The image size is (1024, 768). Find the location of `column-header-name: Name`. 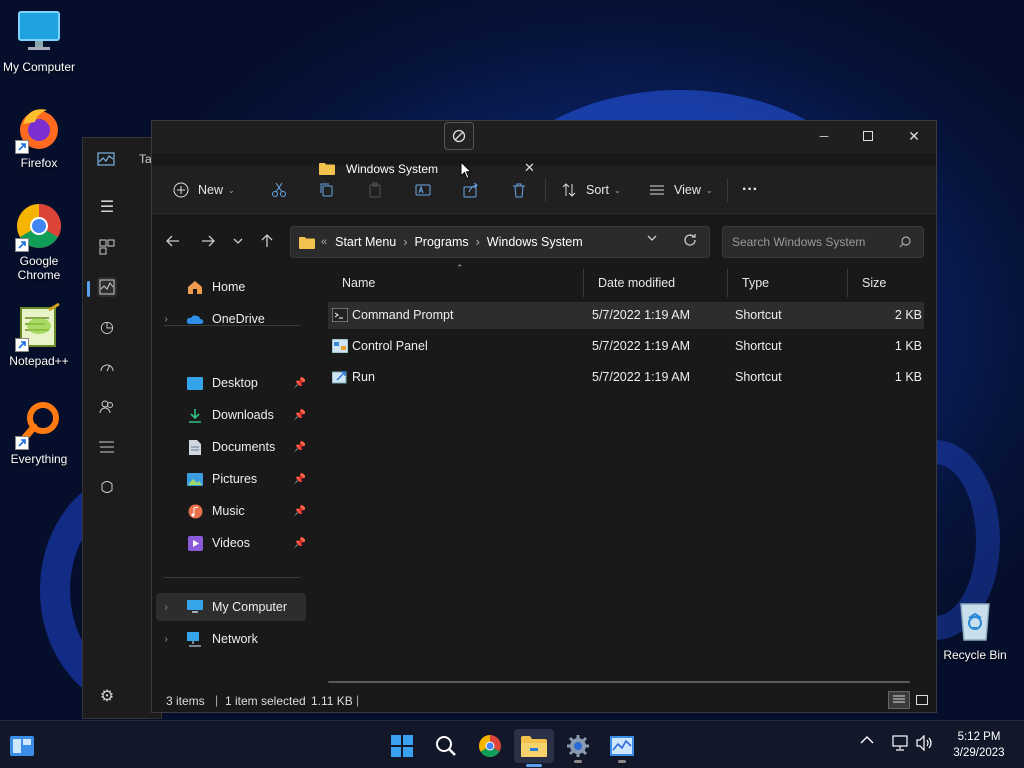

column-header-name: Name is located at coordinates (456, 283).